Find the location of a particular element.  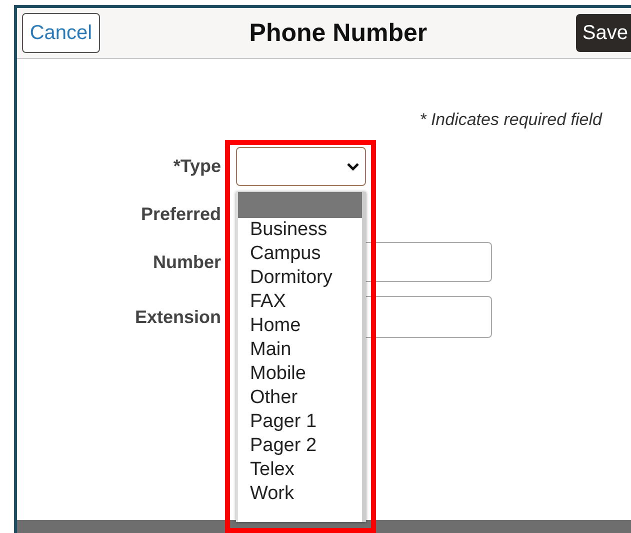

field-label: Preferred is located at coordinates (180, 214).